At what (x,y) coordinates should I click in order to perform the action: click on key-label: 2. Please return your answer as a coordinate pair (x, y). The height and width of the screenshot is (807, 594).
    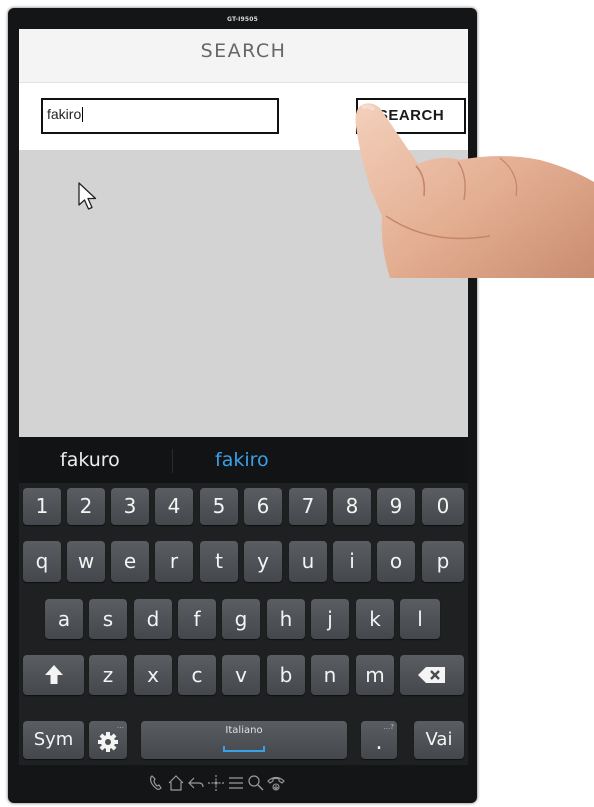
    Looking at the image, I should click on (86, 506).